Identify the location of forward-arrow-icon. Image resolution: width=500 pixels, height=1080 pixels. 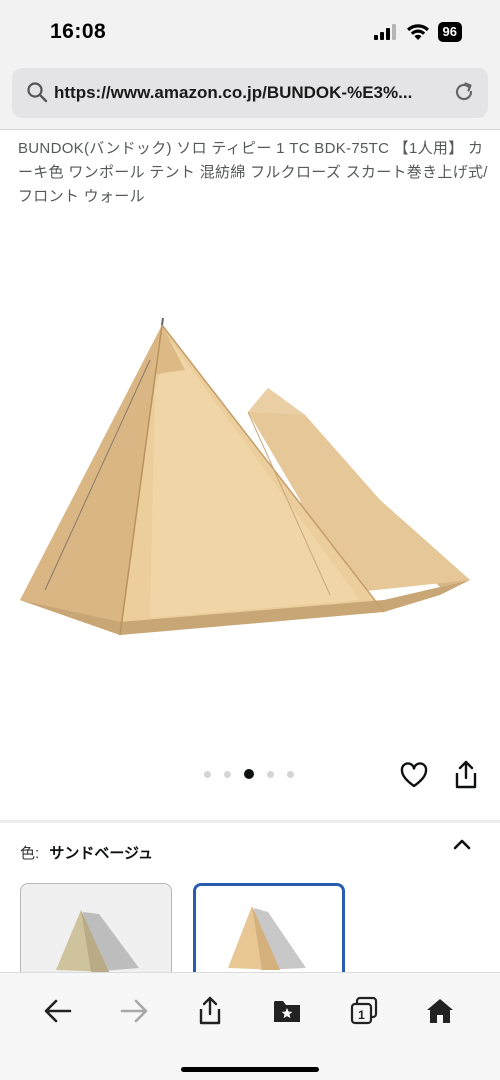
(134, 1011).